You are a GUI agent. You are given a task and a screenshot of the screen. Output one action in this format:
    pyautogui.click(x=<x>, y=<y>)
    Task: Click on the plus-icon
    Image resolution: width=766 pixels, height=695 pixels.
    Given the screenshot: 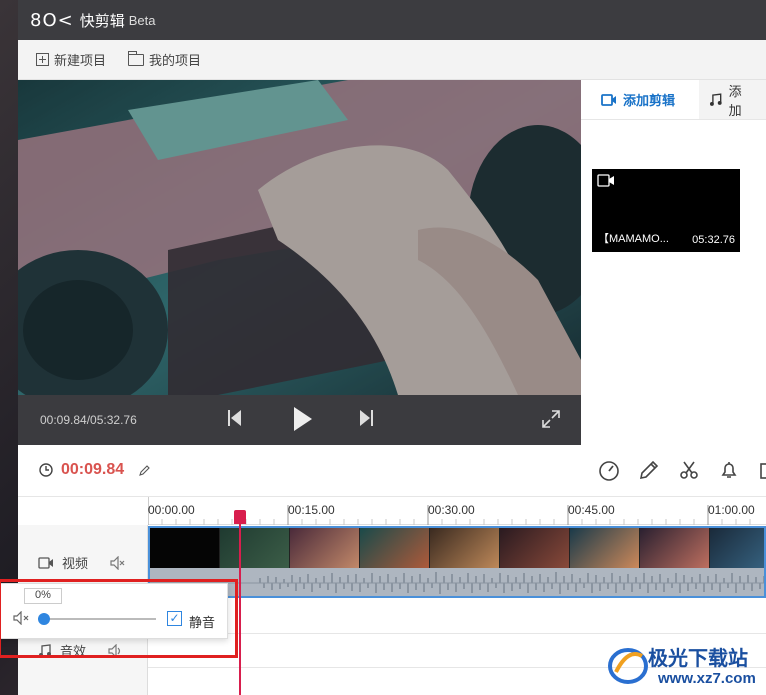 What is the action you would take?
    pyautogui.click(x=42, y=59)
    